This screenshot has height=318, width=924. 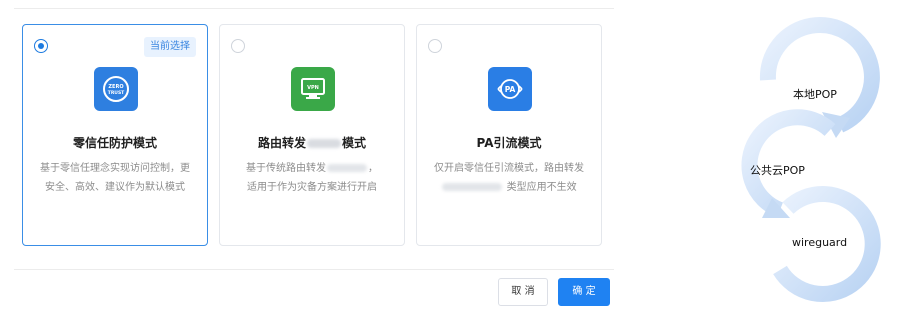 What do you see at coordinates (116, 93) in the screenshot?
I see `svg-text: TRUST` at bounding box center [116, 93].